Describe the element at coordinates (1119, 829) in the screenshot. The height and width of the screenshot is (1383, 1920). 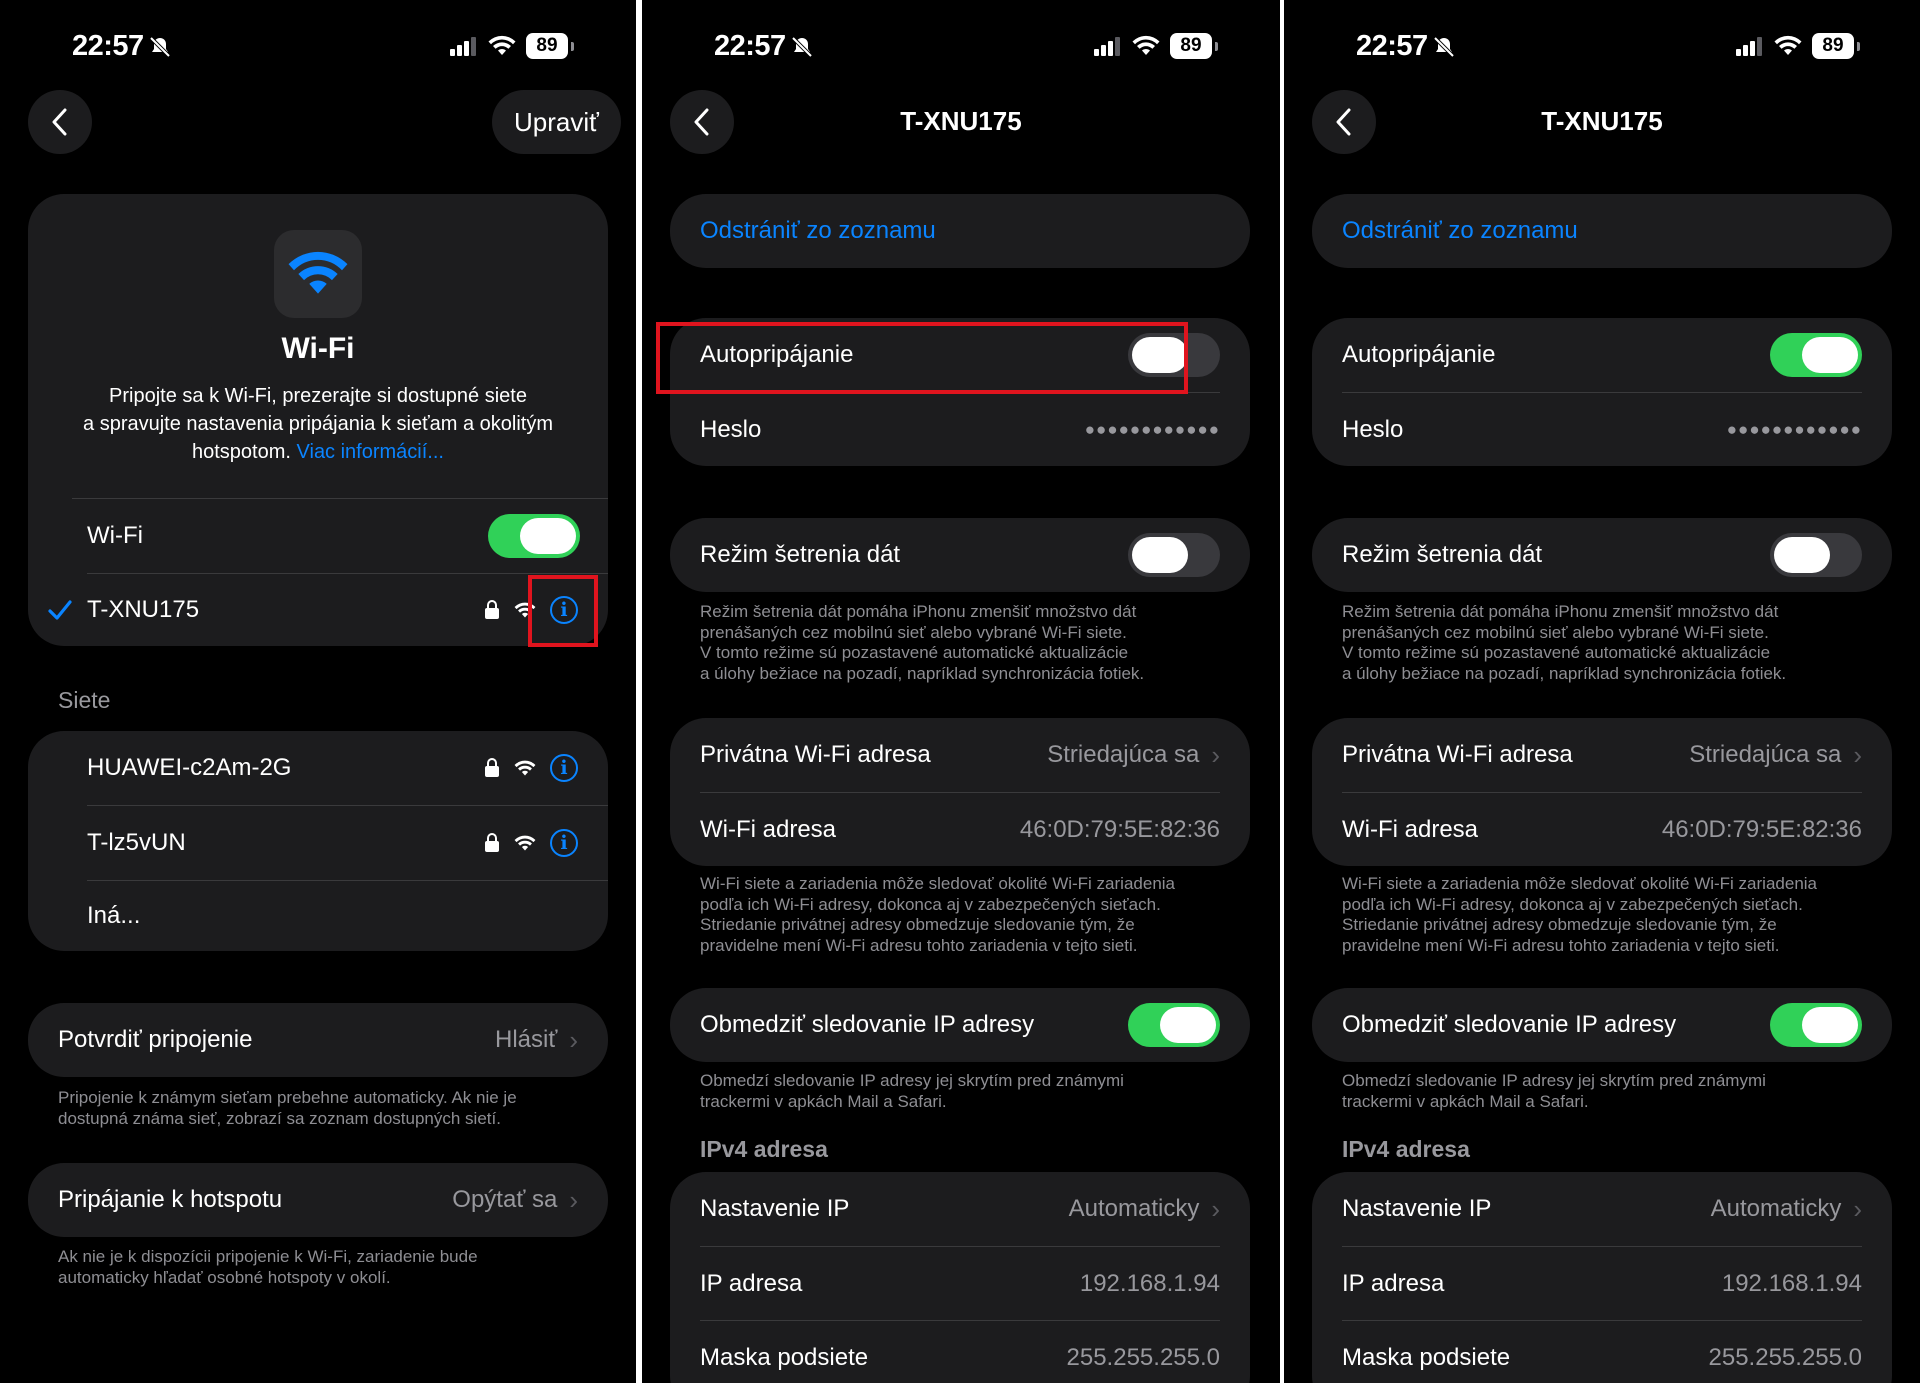
I see `wifi-address-value: 46:0D:79:5E:82:36` at that location.